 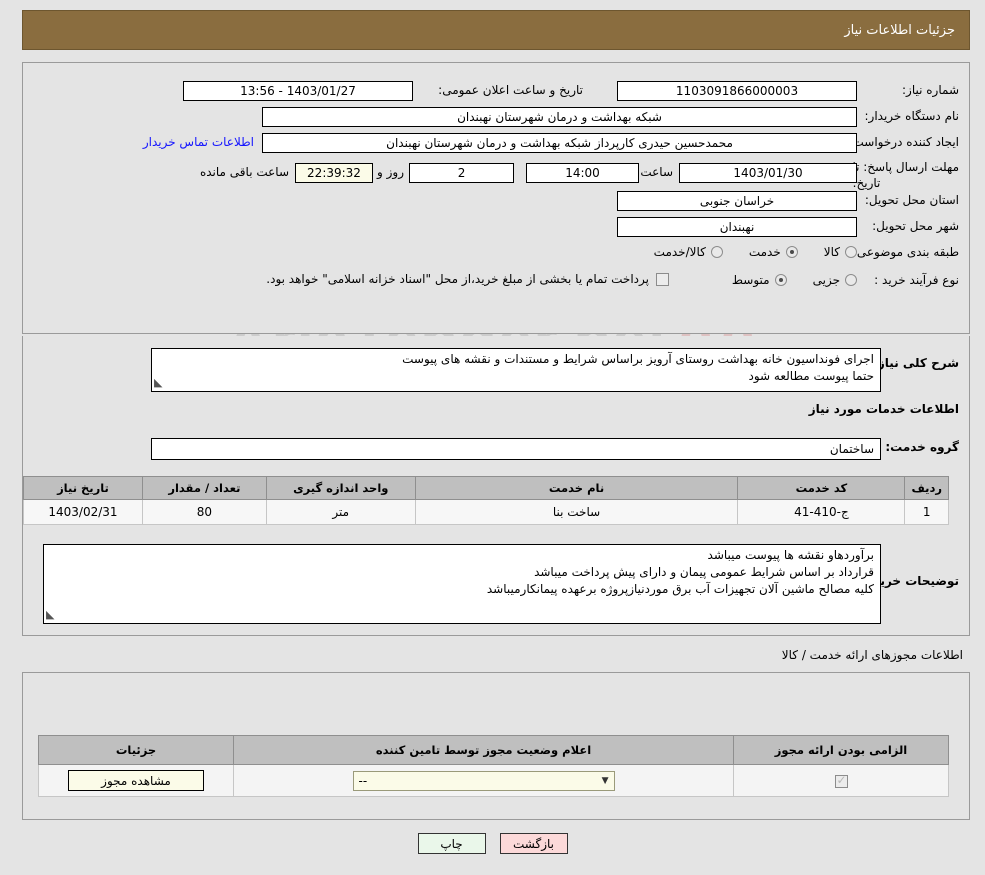 I want to click on announce-label-wrap: تاریخ و ساعت اعلان عمومی:, so click(x=510, y=90).